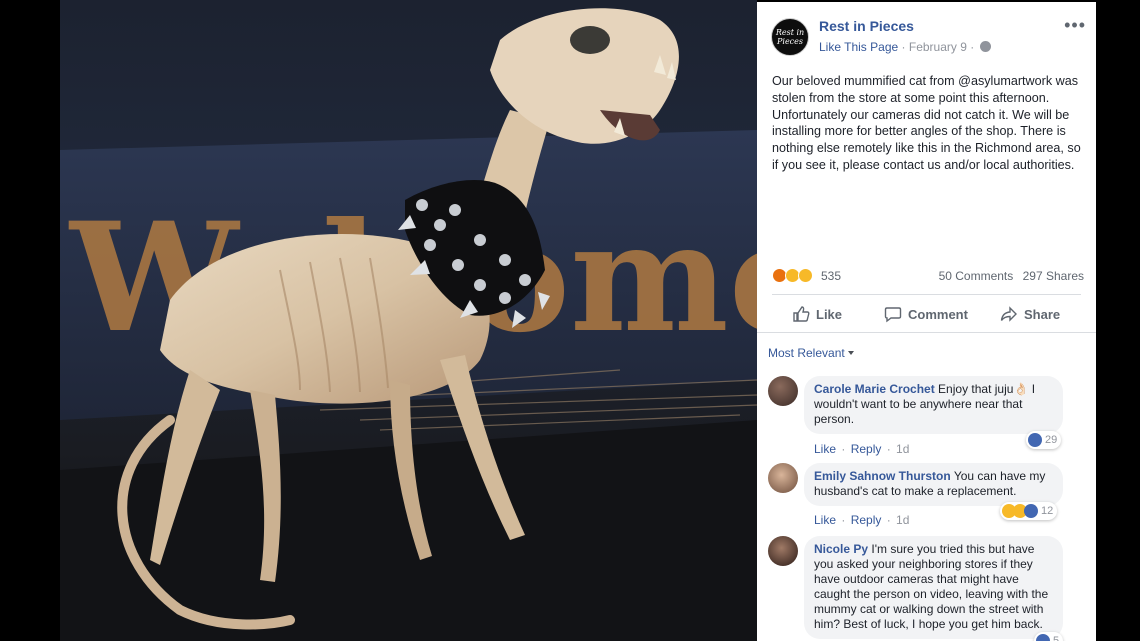 This screenshot has height=641, width=1140. I want to click on page-avatar-logo: Rest in Pieces, so click(790, 37).